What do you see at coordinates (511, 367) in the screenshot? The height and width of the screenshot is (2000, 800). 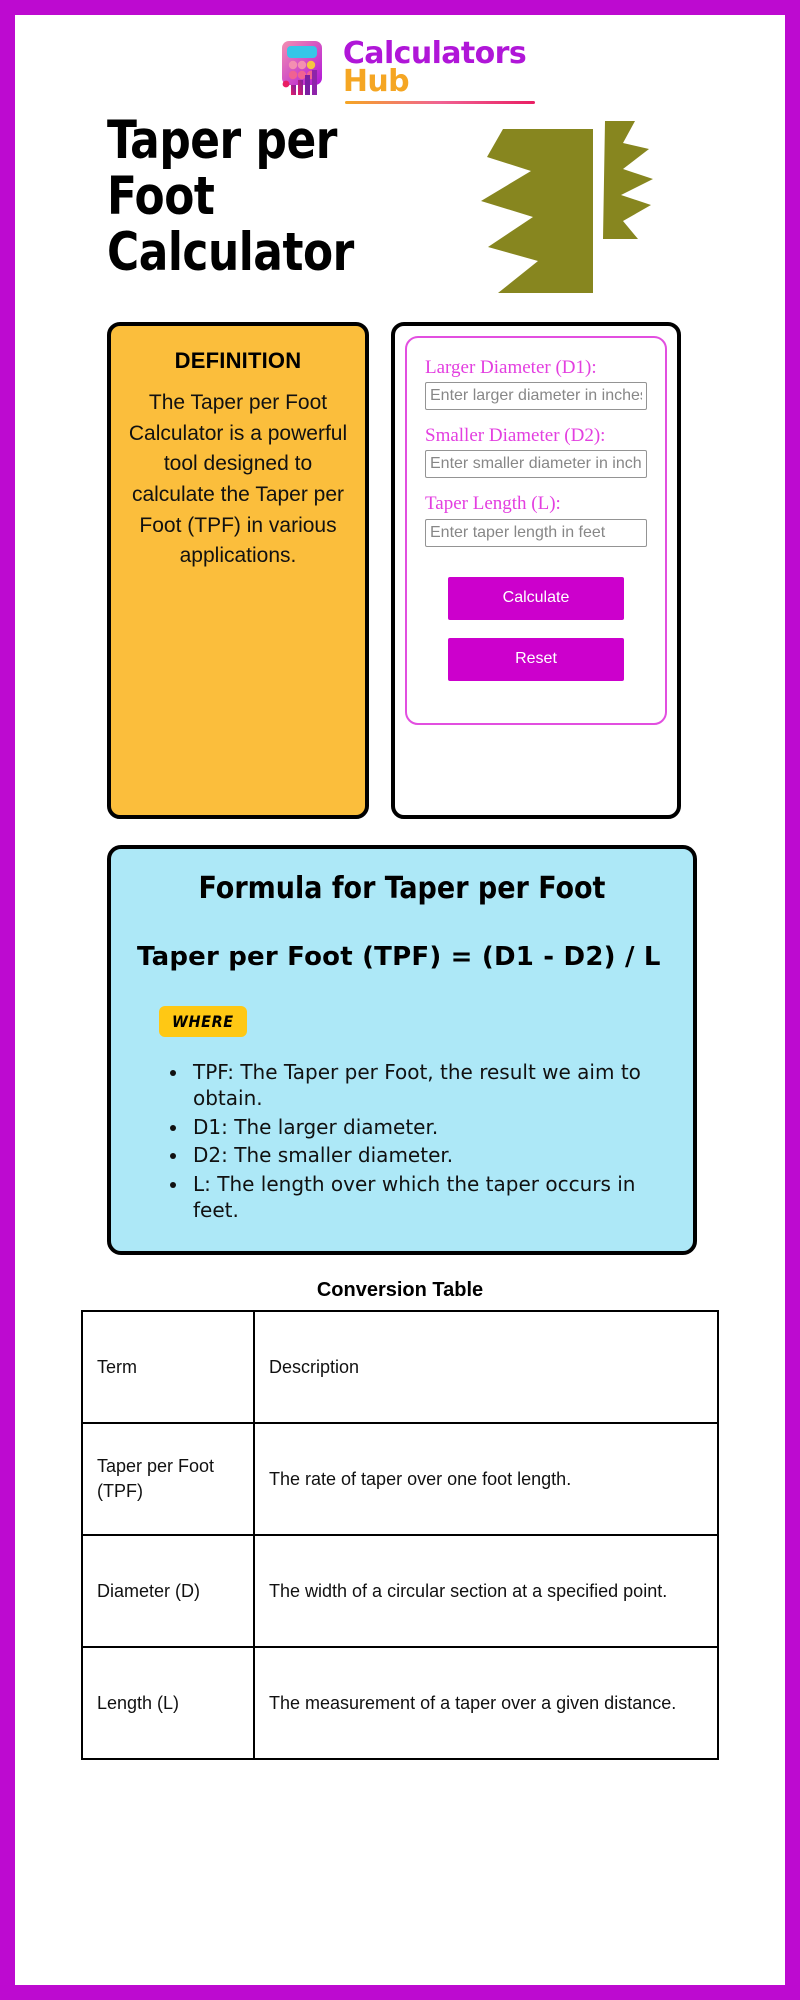 I see `label-larger-diameter: Larger Diameter (D1):` at bounding box center [511, 367].